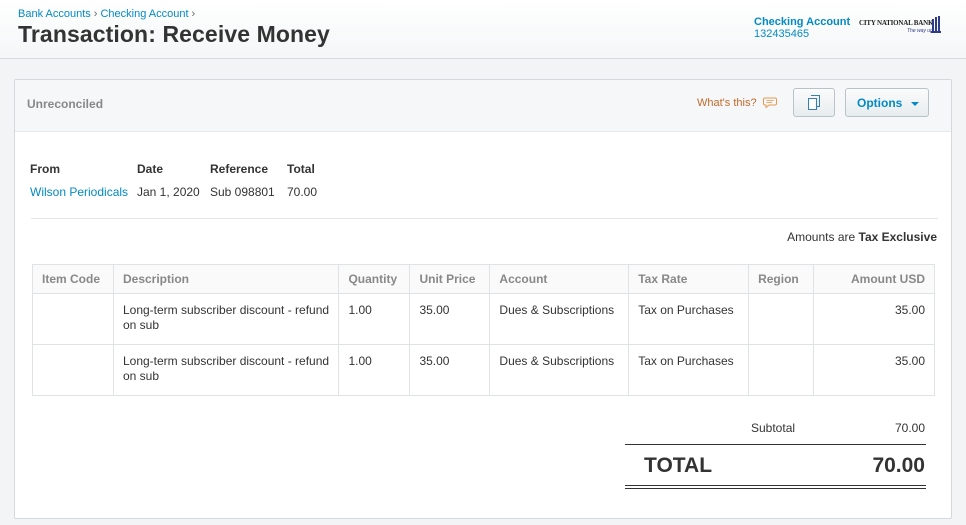 Image resolution: width=966 pixels, height=525 pixels. I want to click on whats-this-link: What's this?, so click(737, 103).